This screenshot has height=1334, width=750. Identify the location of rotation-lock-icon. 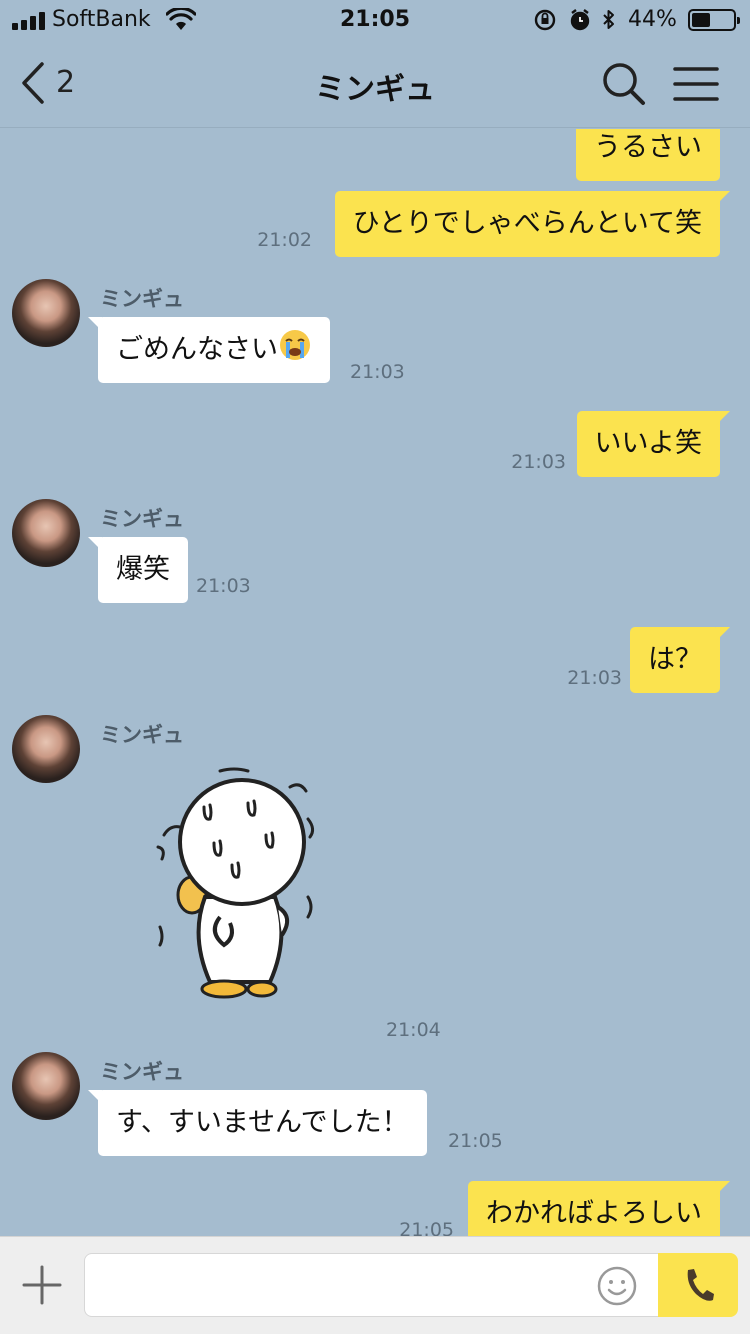
(545, 20).